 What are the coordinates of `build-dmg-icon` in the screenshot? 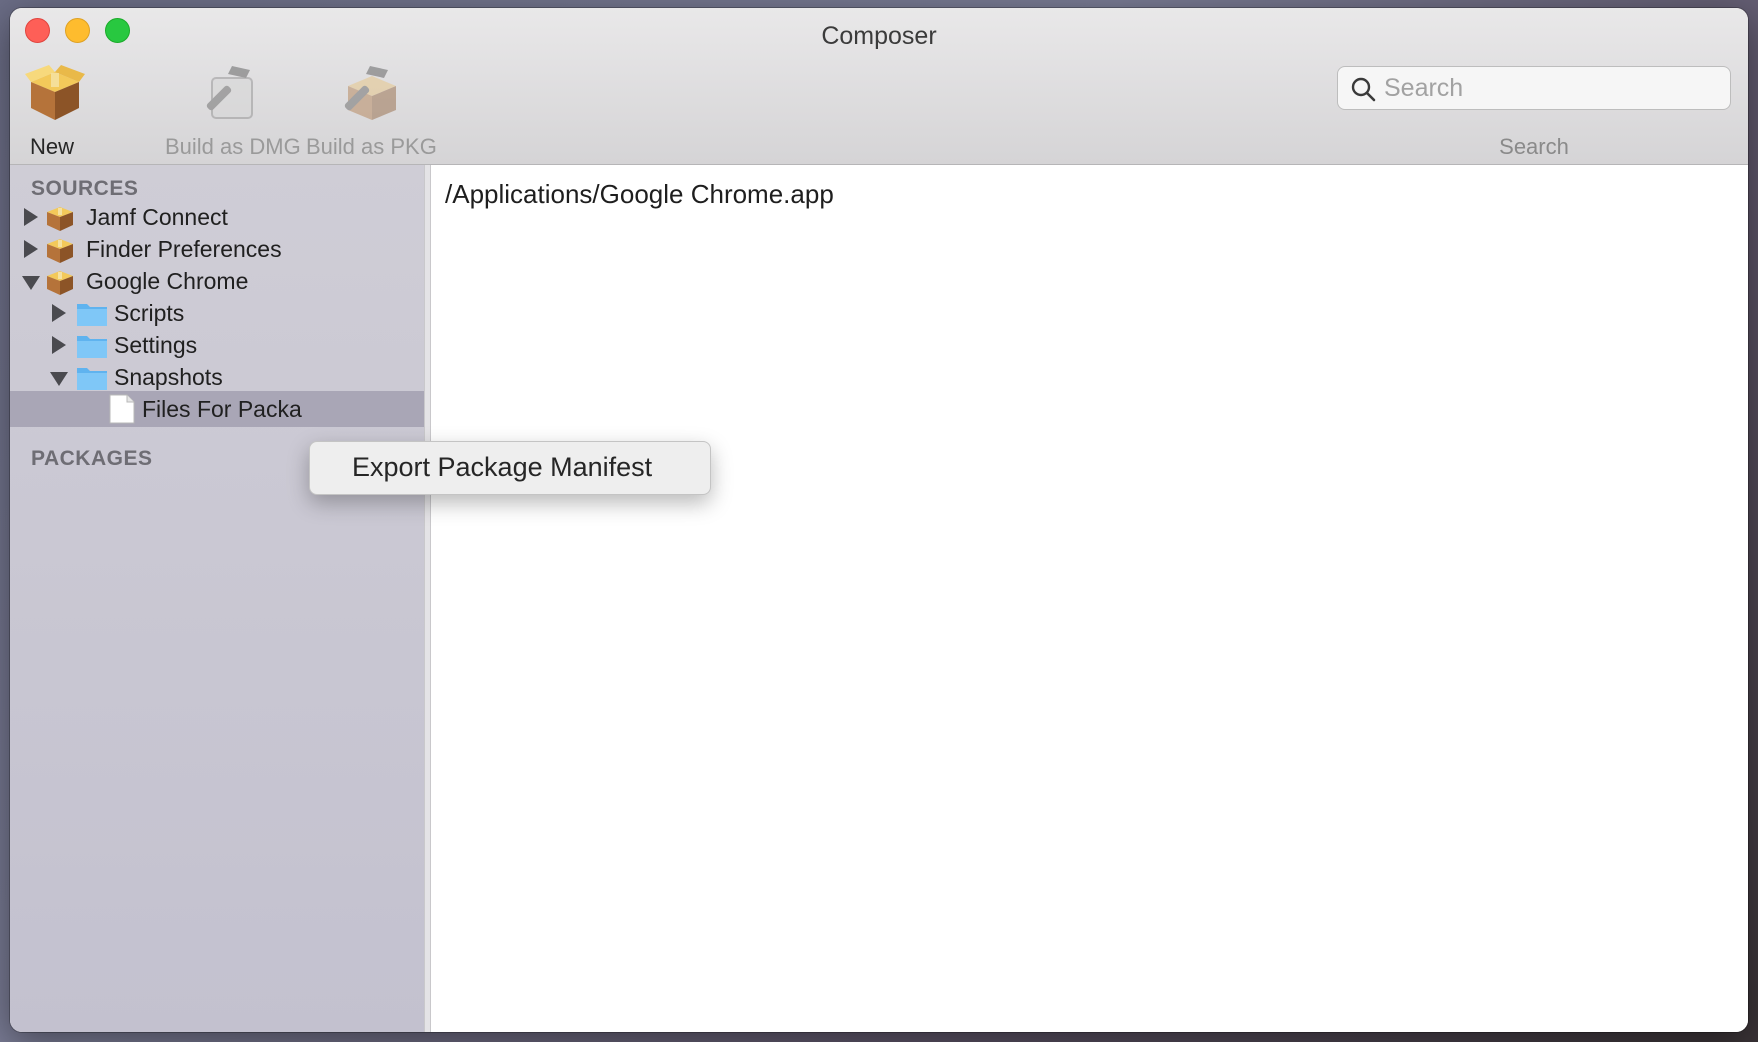 It's located at (229, 92).